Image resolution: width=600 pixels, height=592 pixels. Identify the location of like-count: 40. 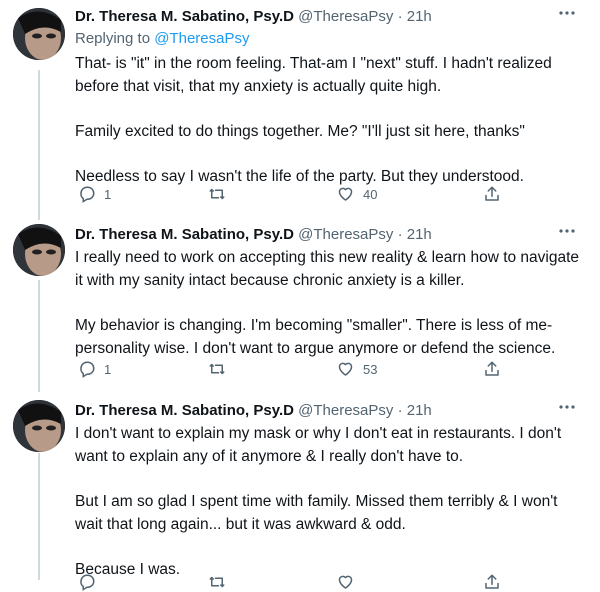
(370, 194).